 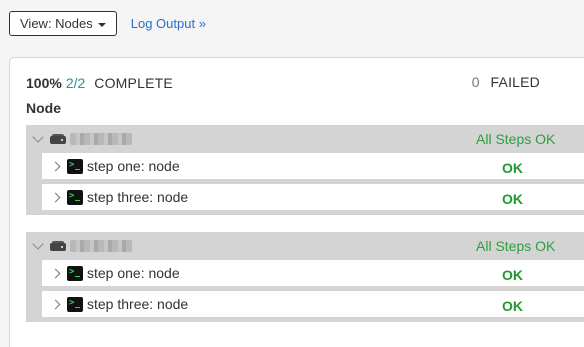 I want to click on progress-percent: 100%, so click(x=44, y=83).